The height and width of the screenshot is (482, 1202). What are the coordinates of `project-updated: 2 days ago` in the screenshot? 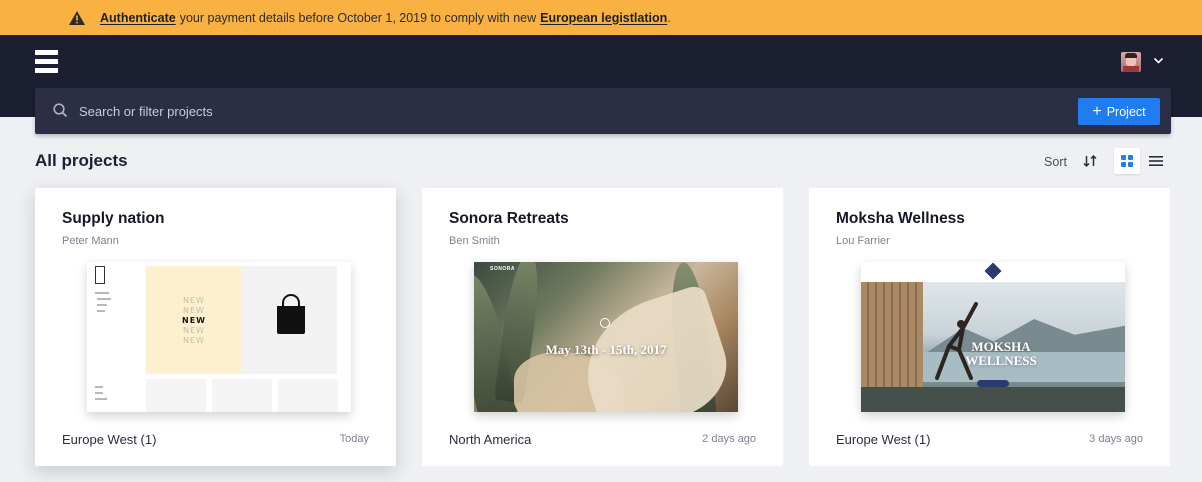 It's located at (729, 439).